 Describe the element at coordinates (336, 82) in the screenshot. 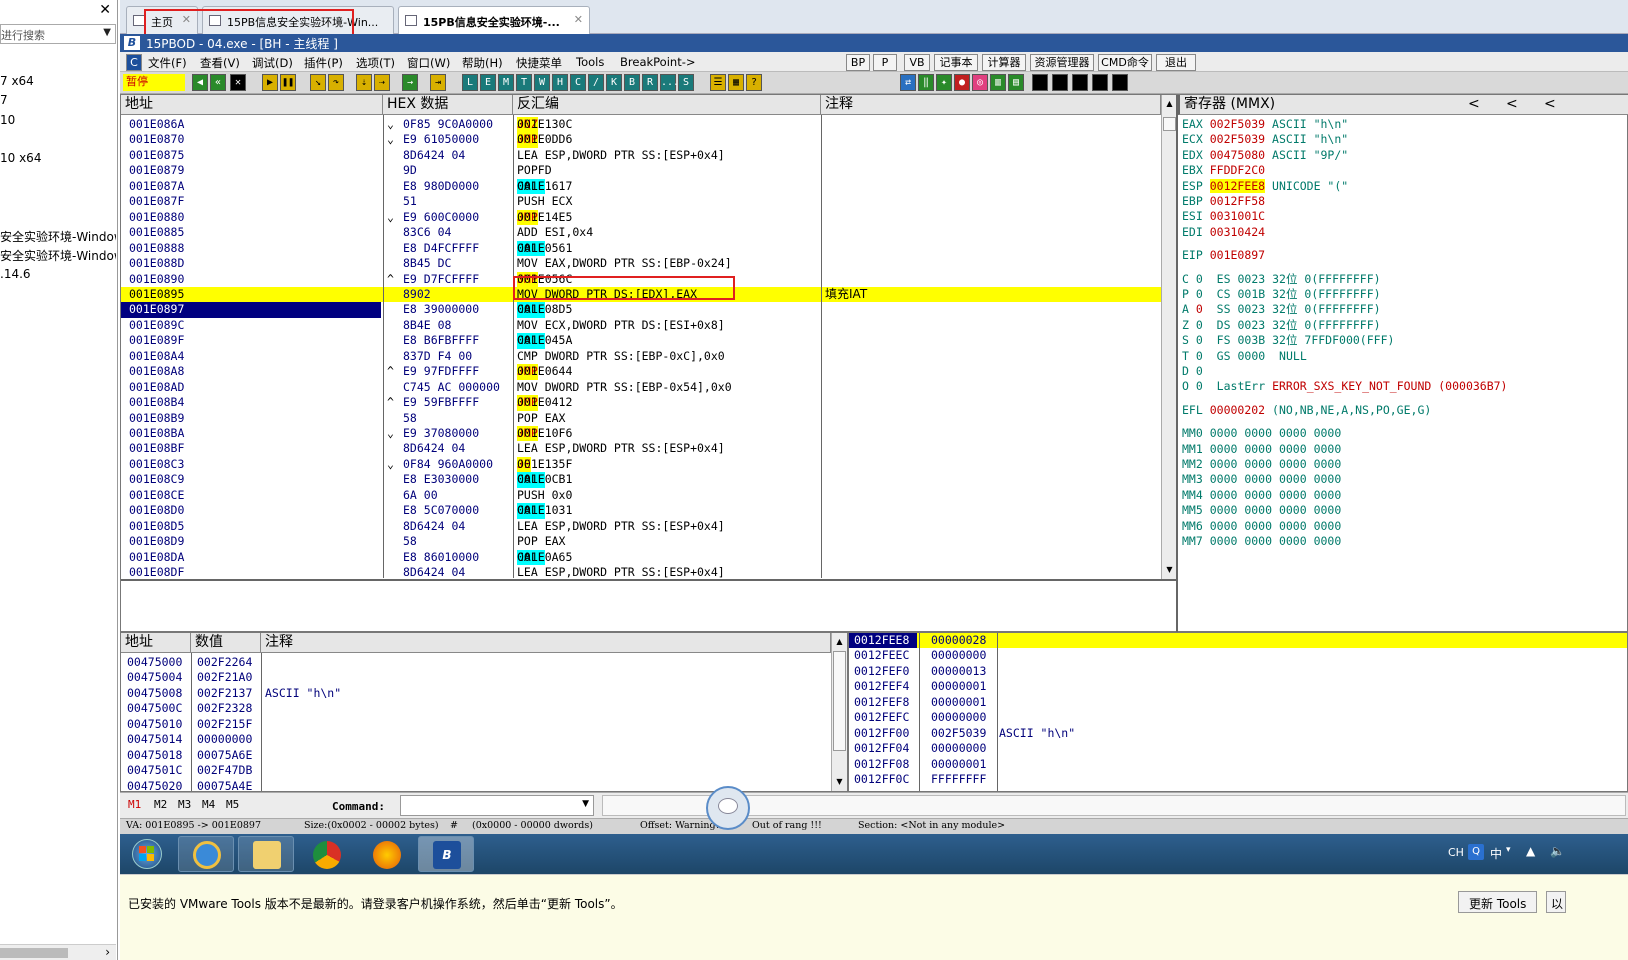

I see `step-over-icon: ↷` at that location.